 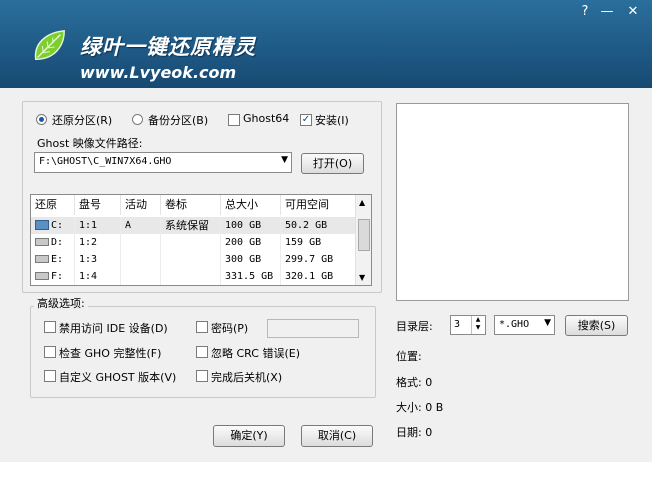 I want to click on table-cell: E:, so click(x=57, y=259).